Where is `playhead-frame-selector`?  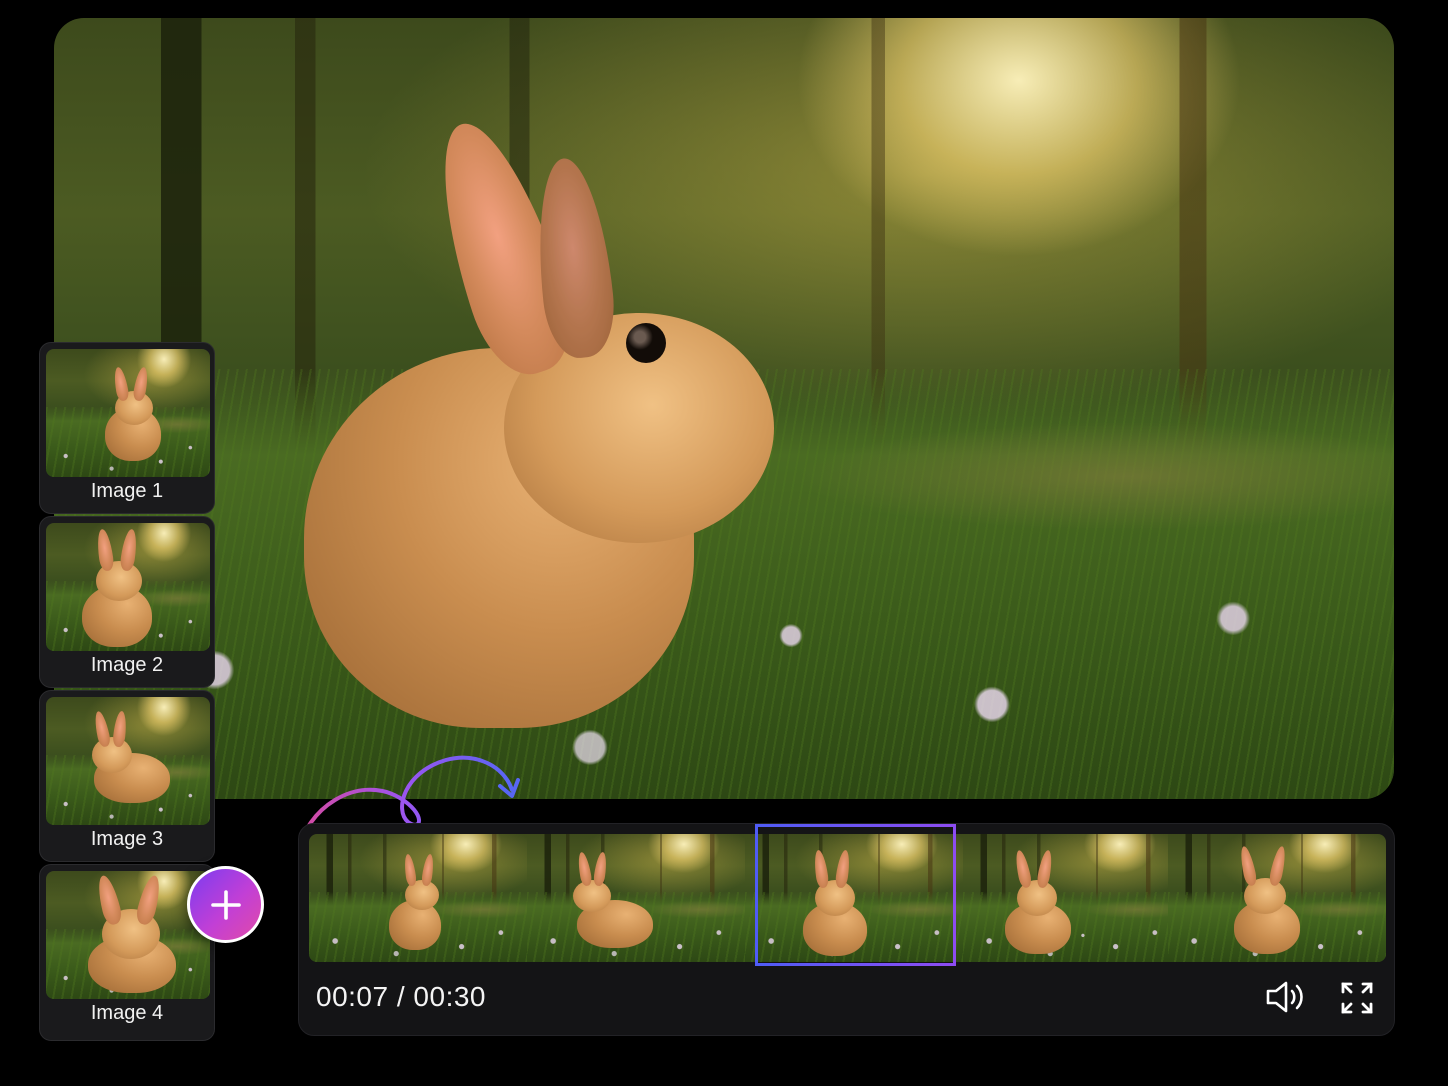 playhead-frame-selector is located at coordinates (855, 895).